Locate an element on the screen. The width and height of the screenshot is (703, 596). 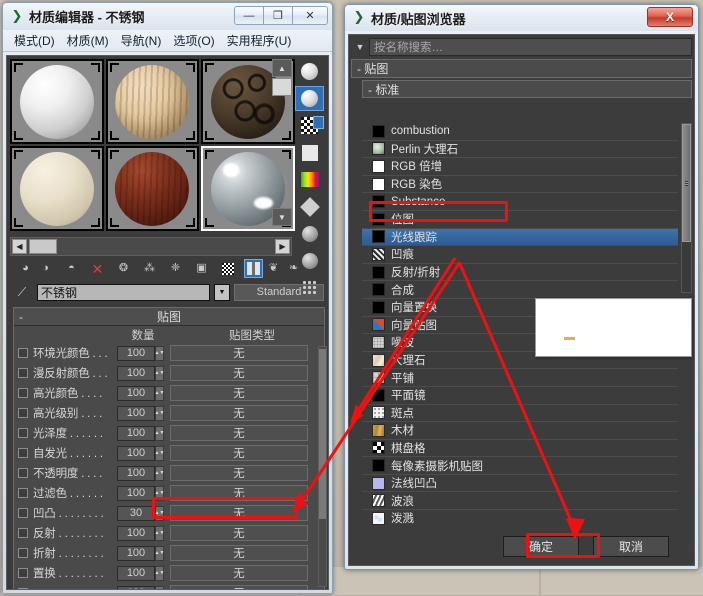
video-color-check-icon is located at coordinates (309, 179).